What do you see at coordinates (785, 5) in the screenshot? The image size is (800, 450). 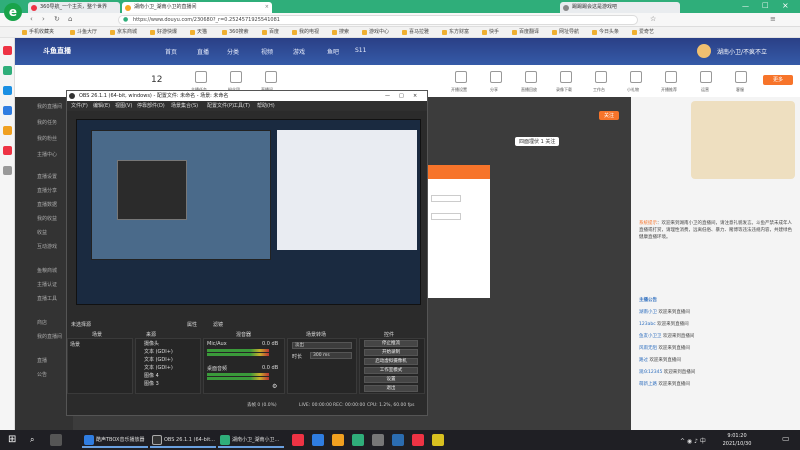 I see `close-window-icon: ×` at bounding box center [785, 5].